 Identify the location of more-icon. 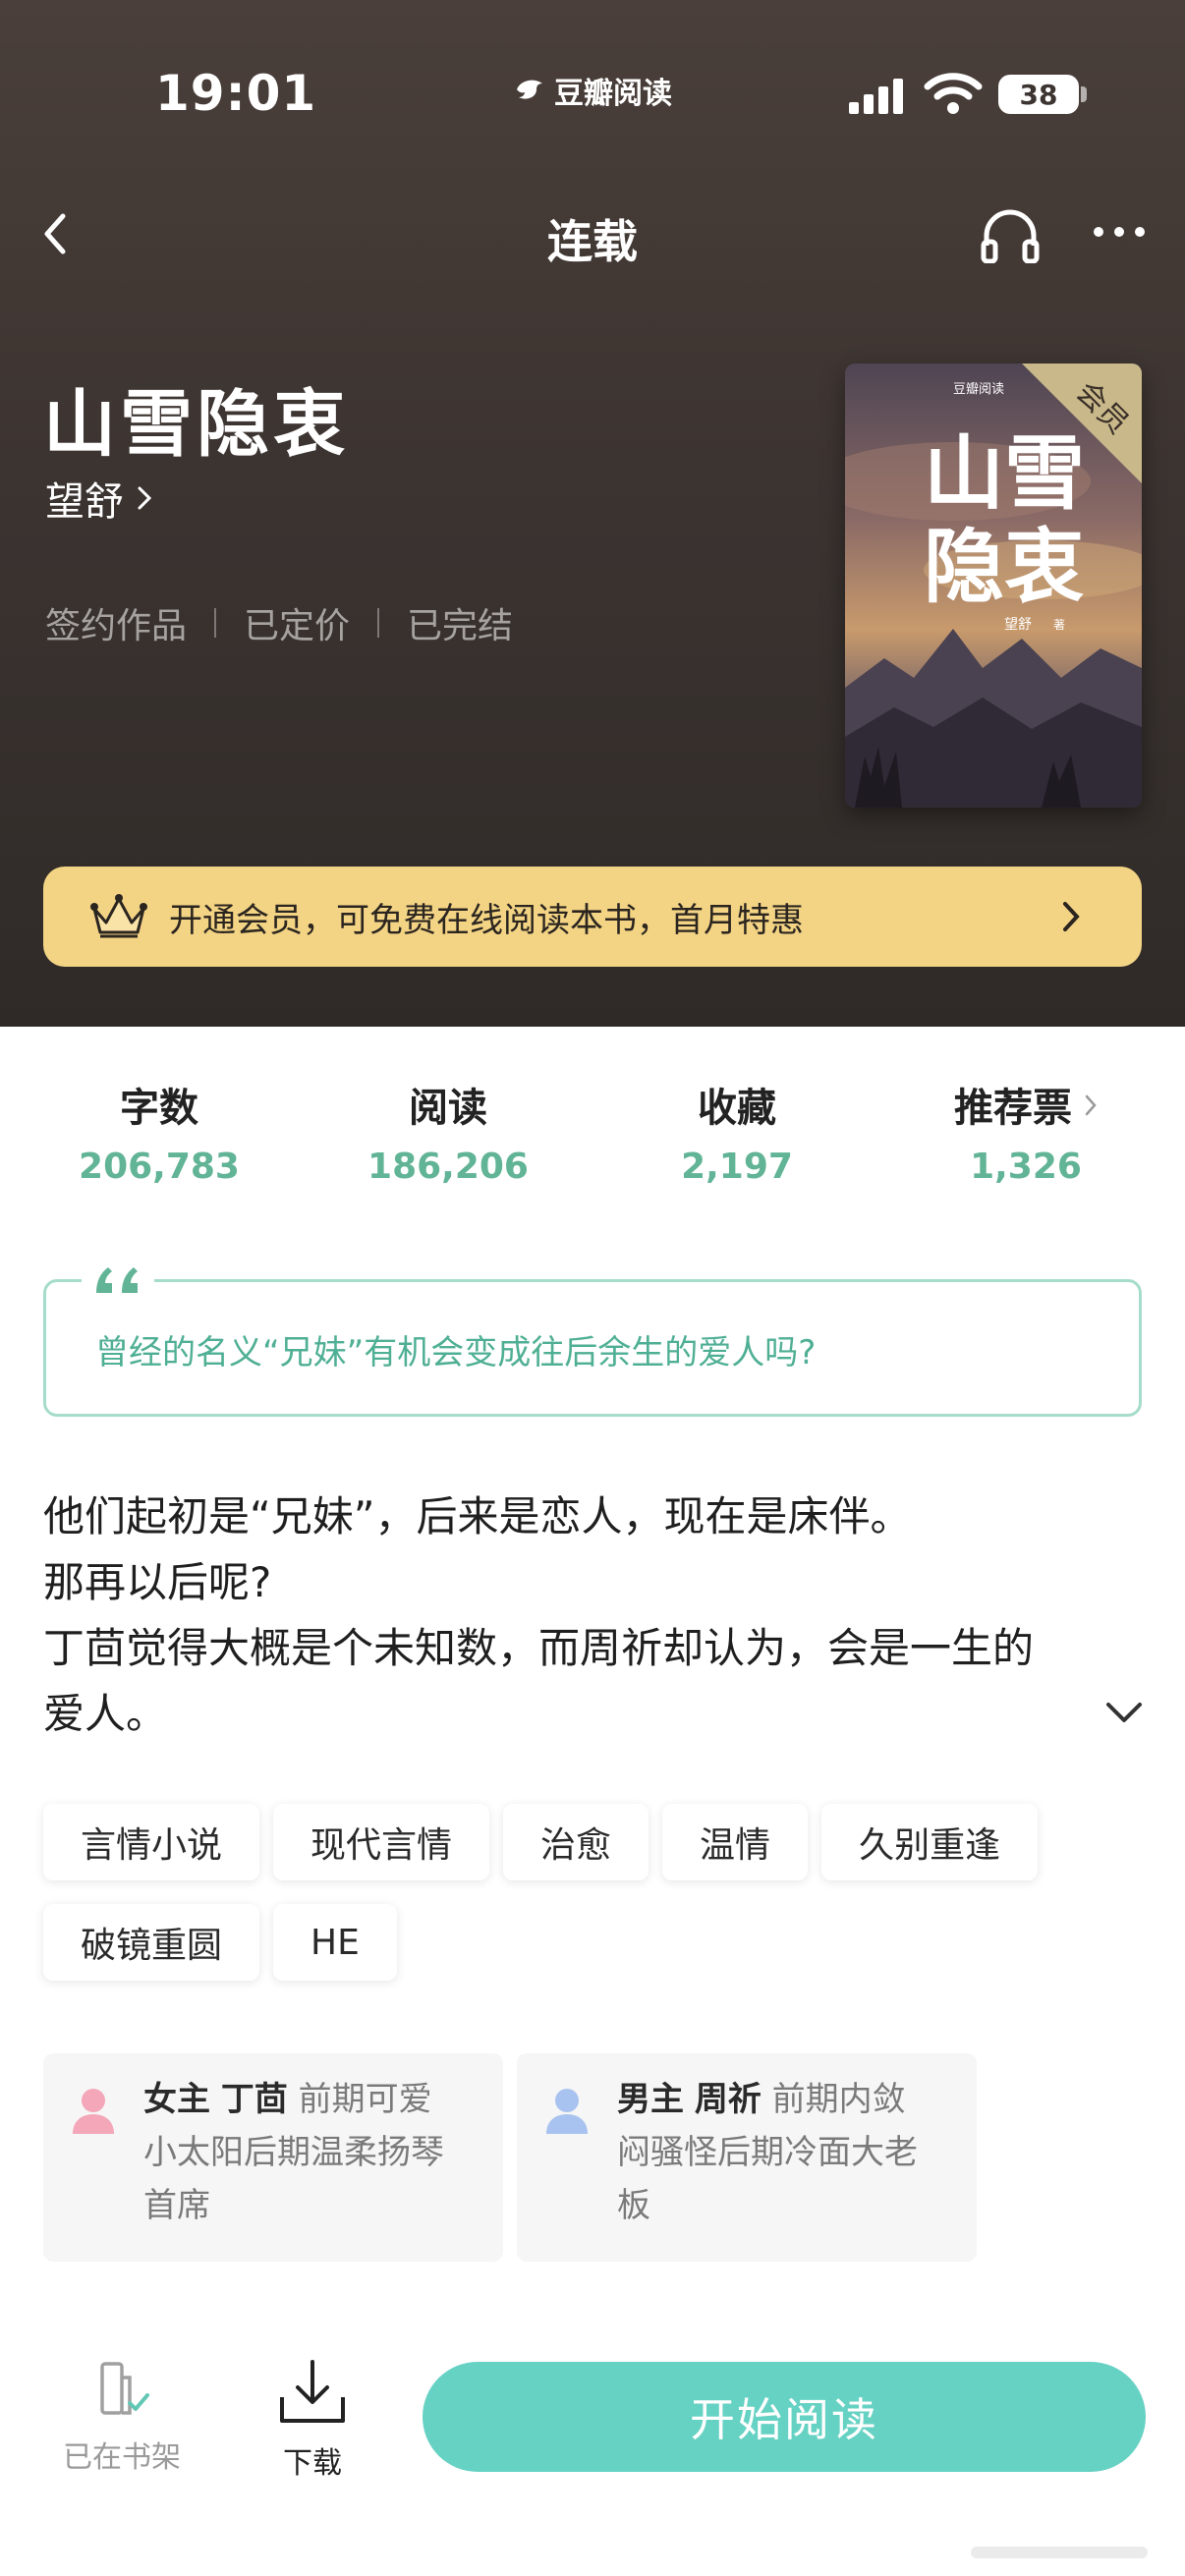
(1119, 232).